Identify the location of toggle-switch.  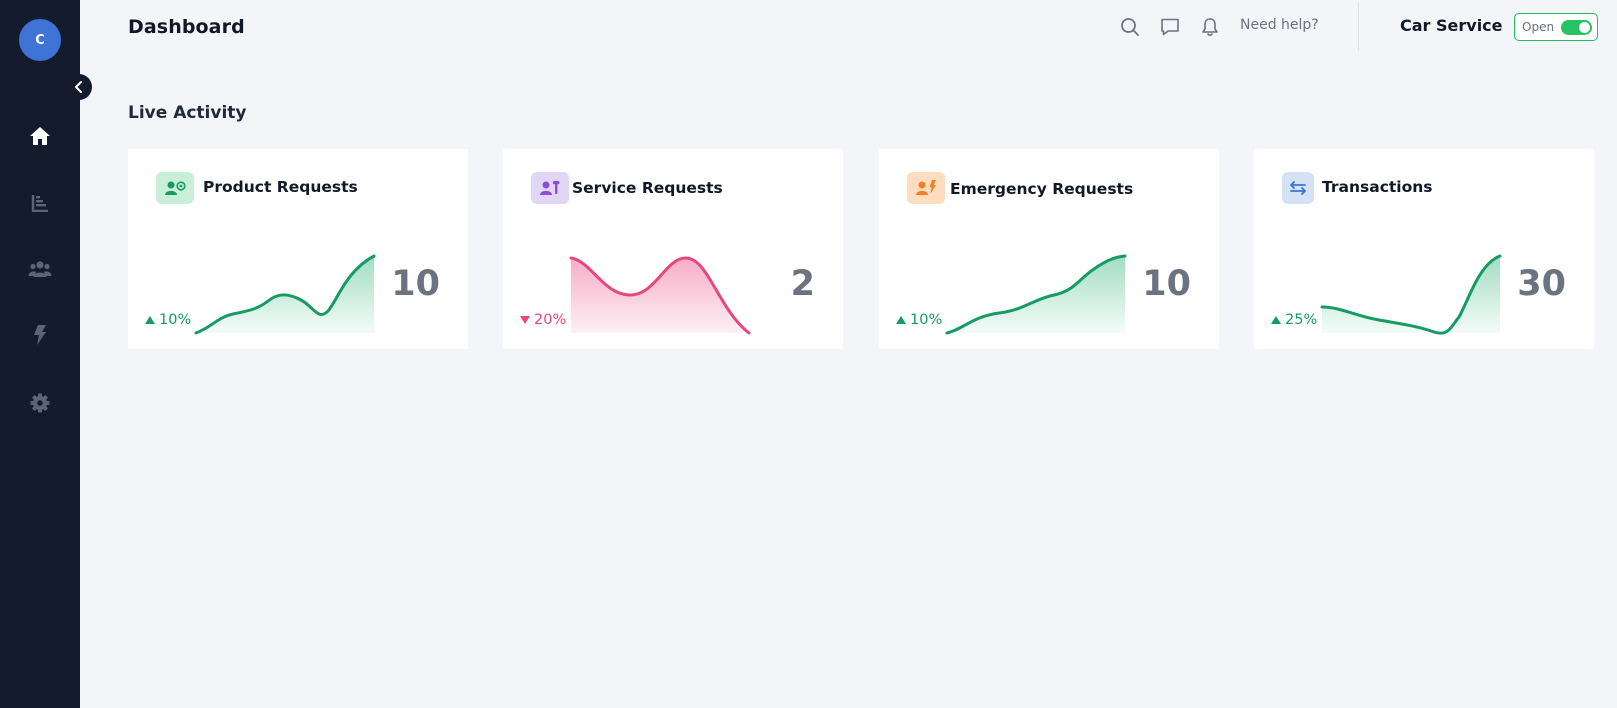
(1576, 27).